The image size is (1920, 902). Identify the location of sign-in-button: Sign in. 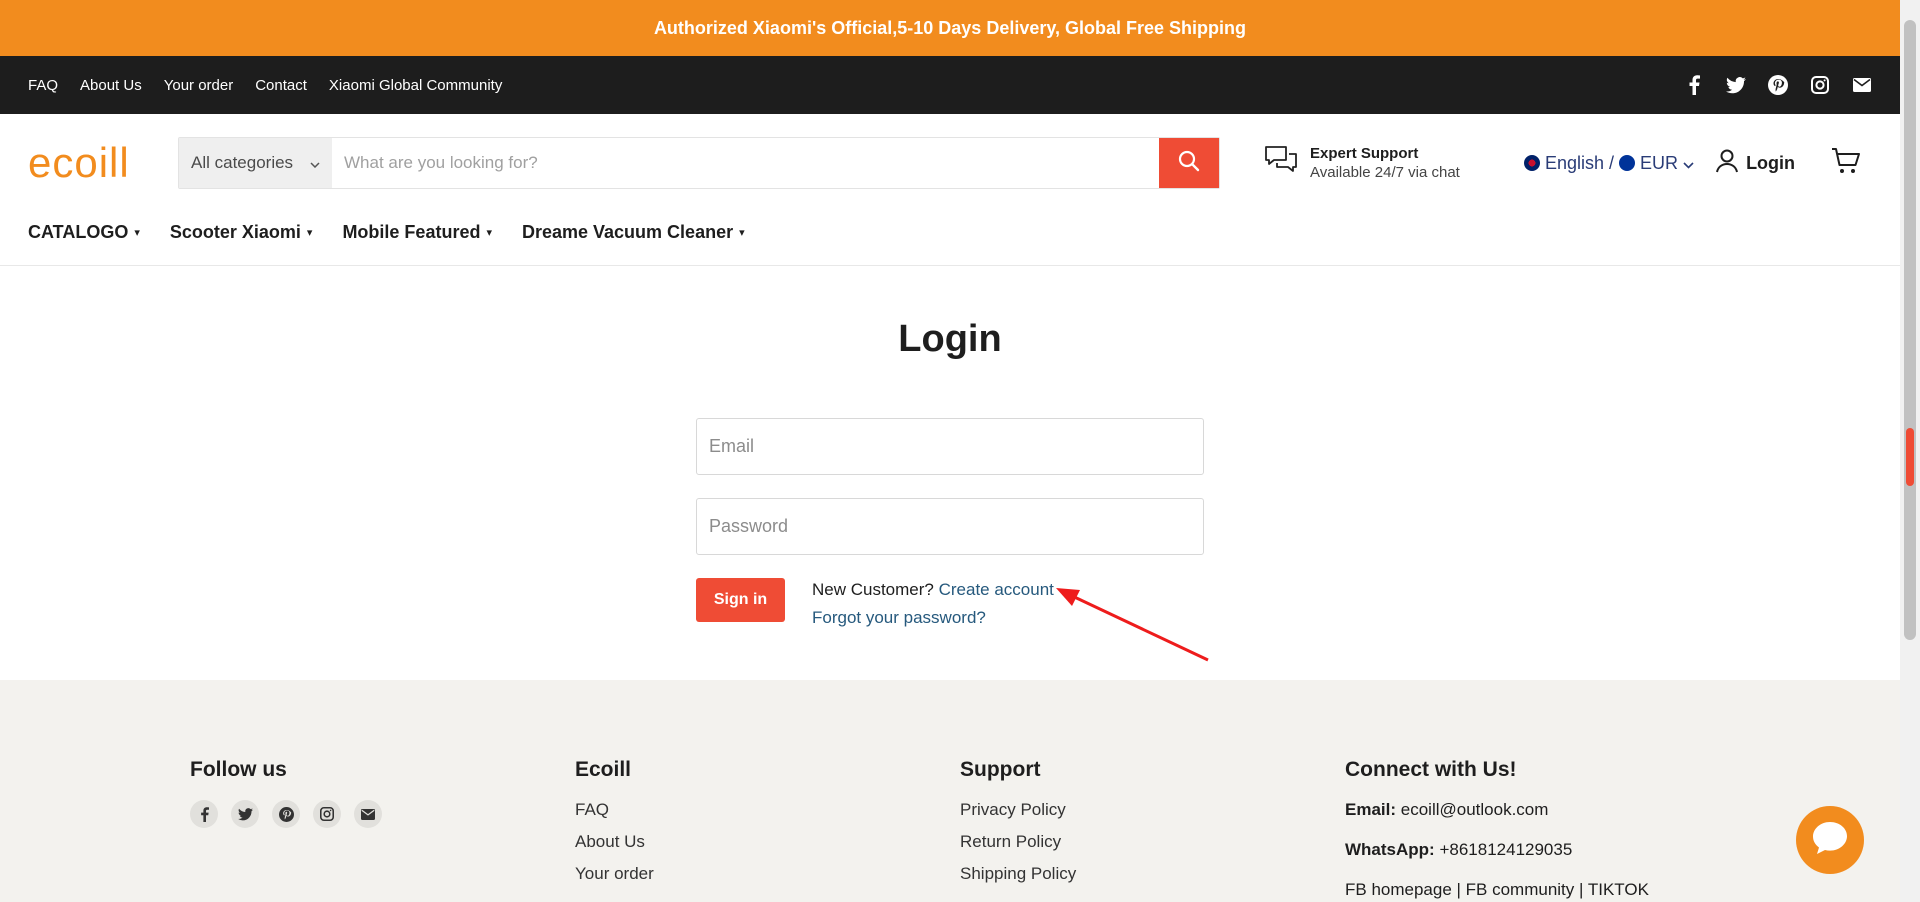
(740, 600).